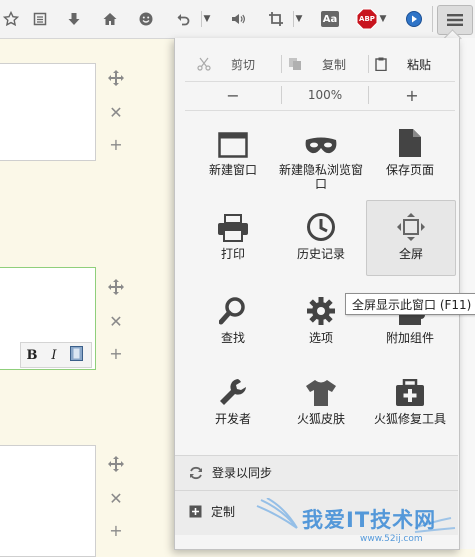 The width and height of the screenshot is (475, 557). I want to click on menu-item-label: 打印, so click(232, 254).